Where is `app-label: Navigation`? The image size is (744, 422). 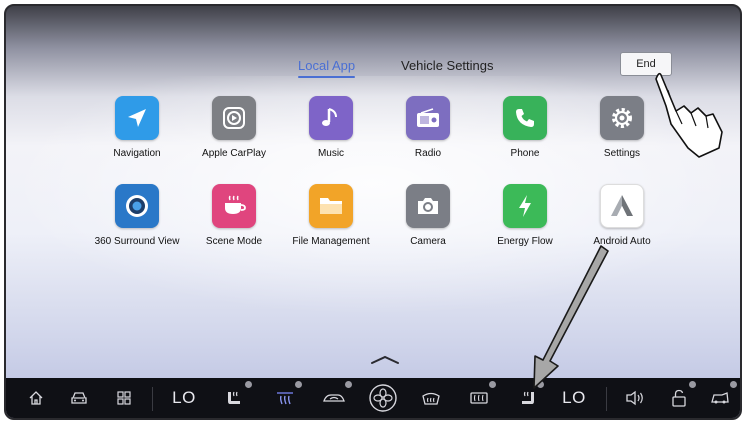
app-label: Navigation is located at coordinates (137, 153).